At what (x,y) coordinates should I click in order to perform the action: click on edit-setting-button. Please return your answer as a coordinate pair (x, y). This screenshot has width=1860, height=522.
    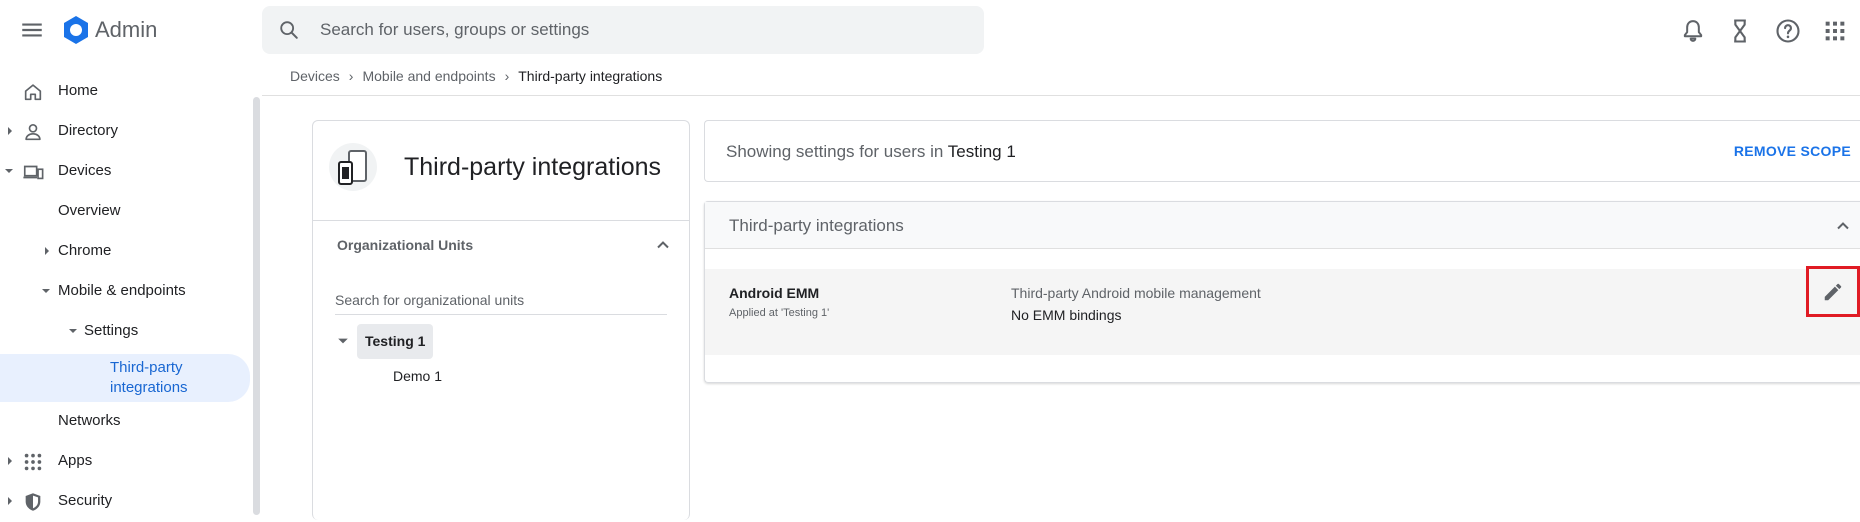
    Looking at the image, I should click on (1833, 291).